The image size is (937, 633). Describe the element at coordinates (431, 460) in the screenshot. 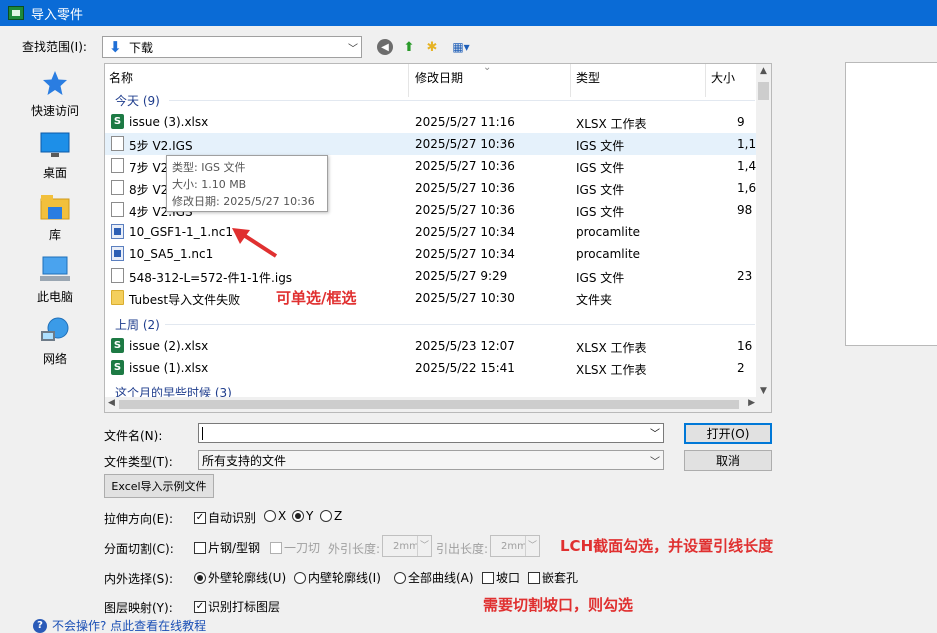

I see `filetype-select: 所有支持的文件 ﹀` at that location.